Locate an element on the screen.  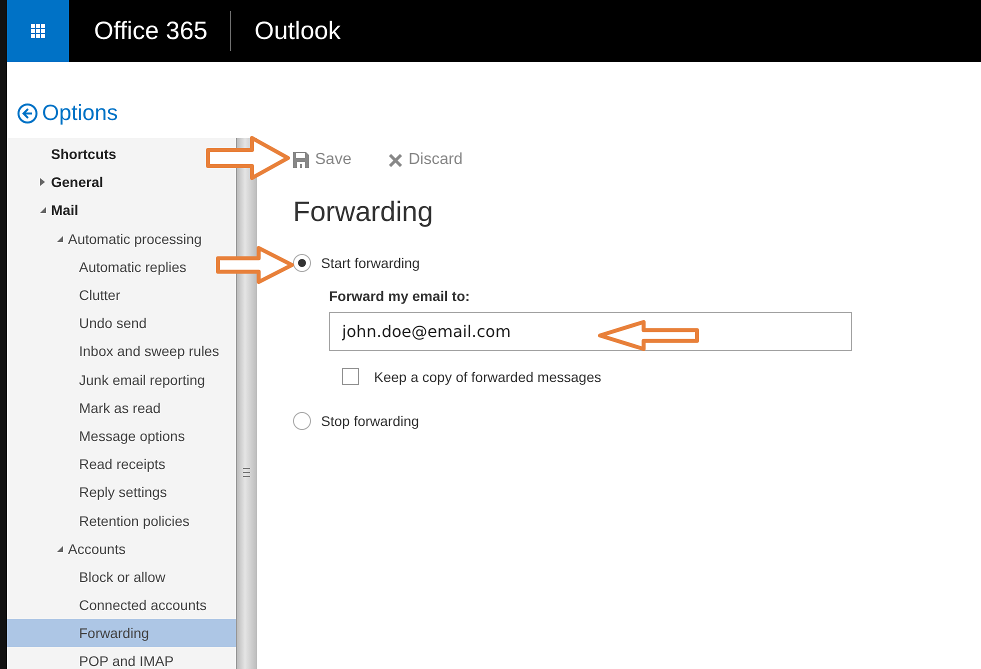
nav-item: Read receipts is located at coordinates (88, 464).